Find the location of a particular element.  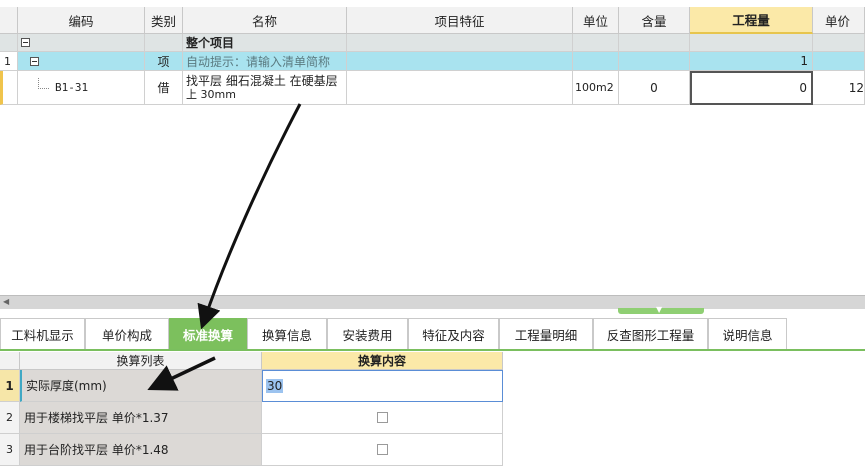

sub-quantity-input: 0 is located at coordinates (751, 88).